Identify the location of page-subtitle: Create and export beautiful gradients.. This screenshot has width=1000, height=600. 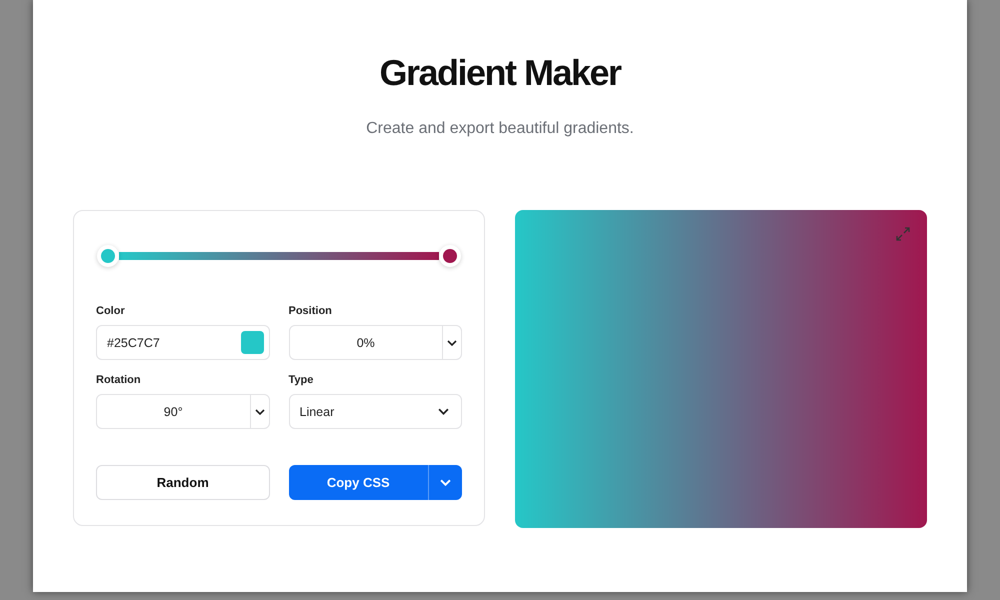
(500, 129).